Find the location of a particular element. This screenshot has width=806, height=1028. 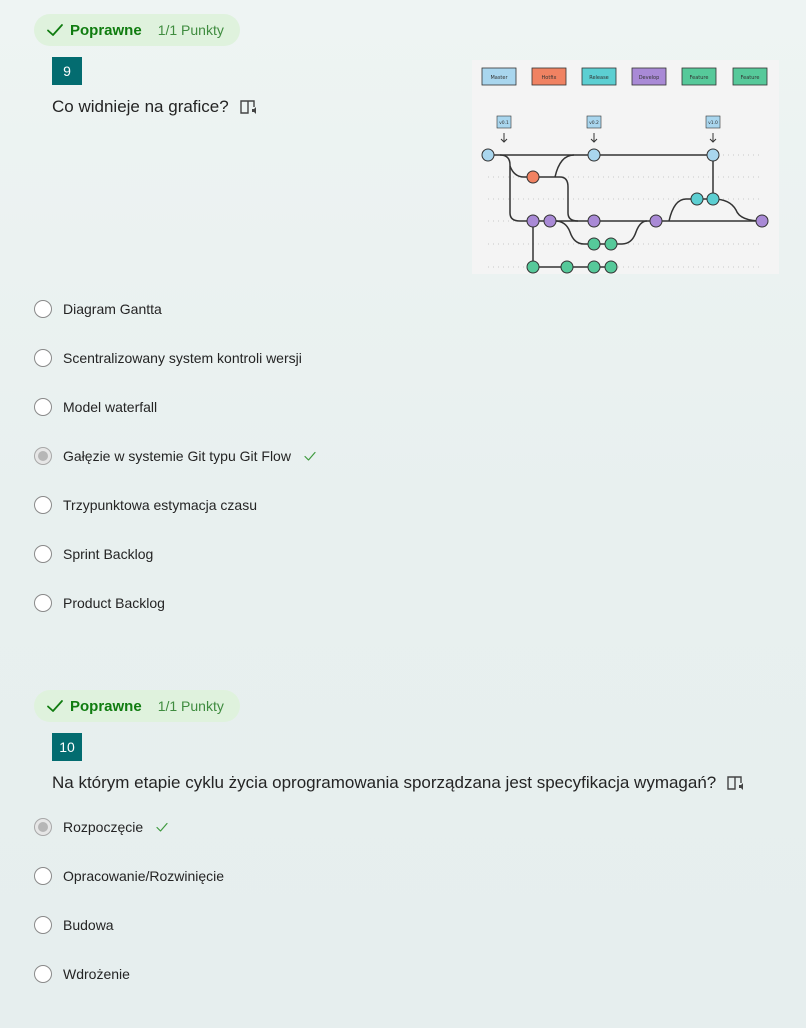

answer-option-selected: Gałęzie w systemie Git typu Git Flow is located at coordinates (175, 456).